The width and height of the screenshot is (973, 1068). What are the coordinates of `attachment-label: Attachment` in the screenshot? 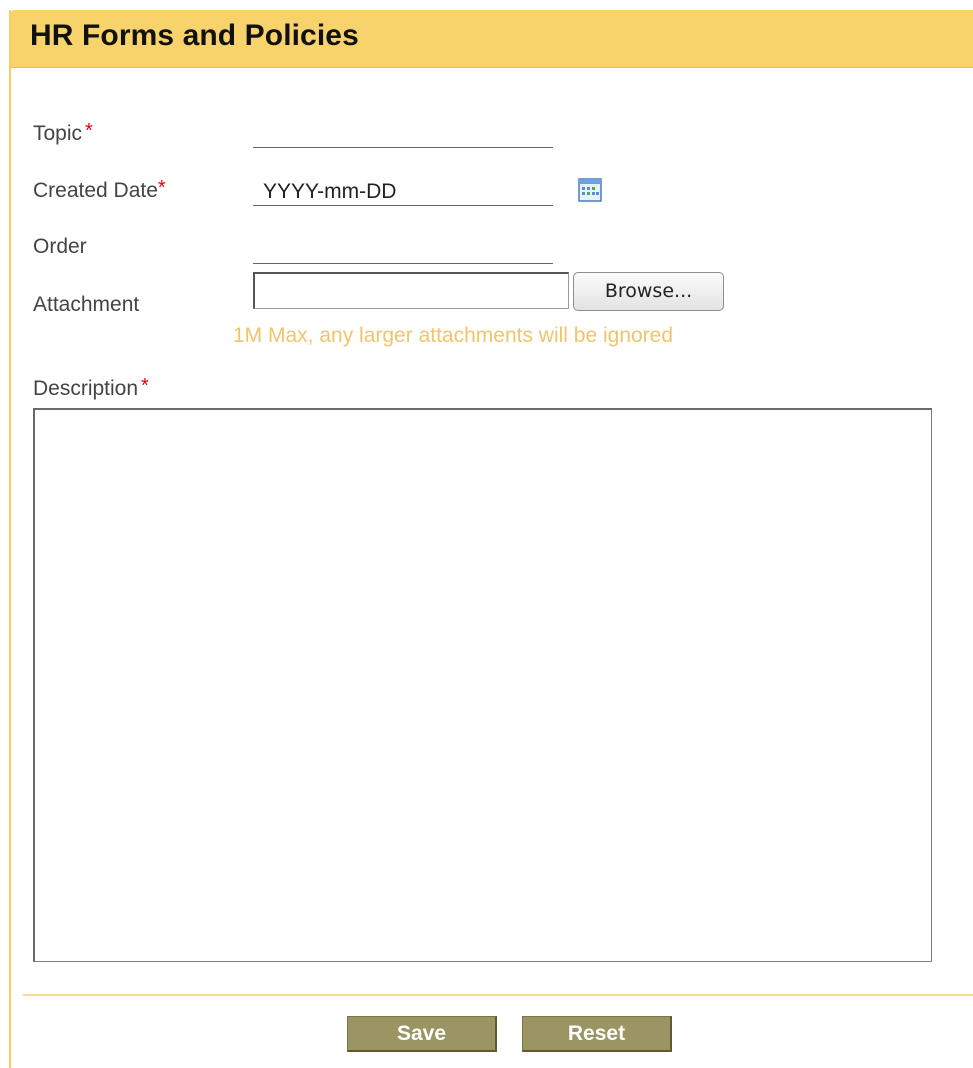 It's located at (86, 305).